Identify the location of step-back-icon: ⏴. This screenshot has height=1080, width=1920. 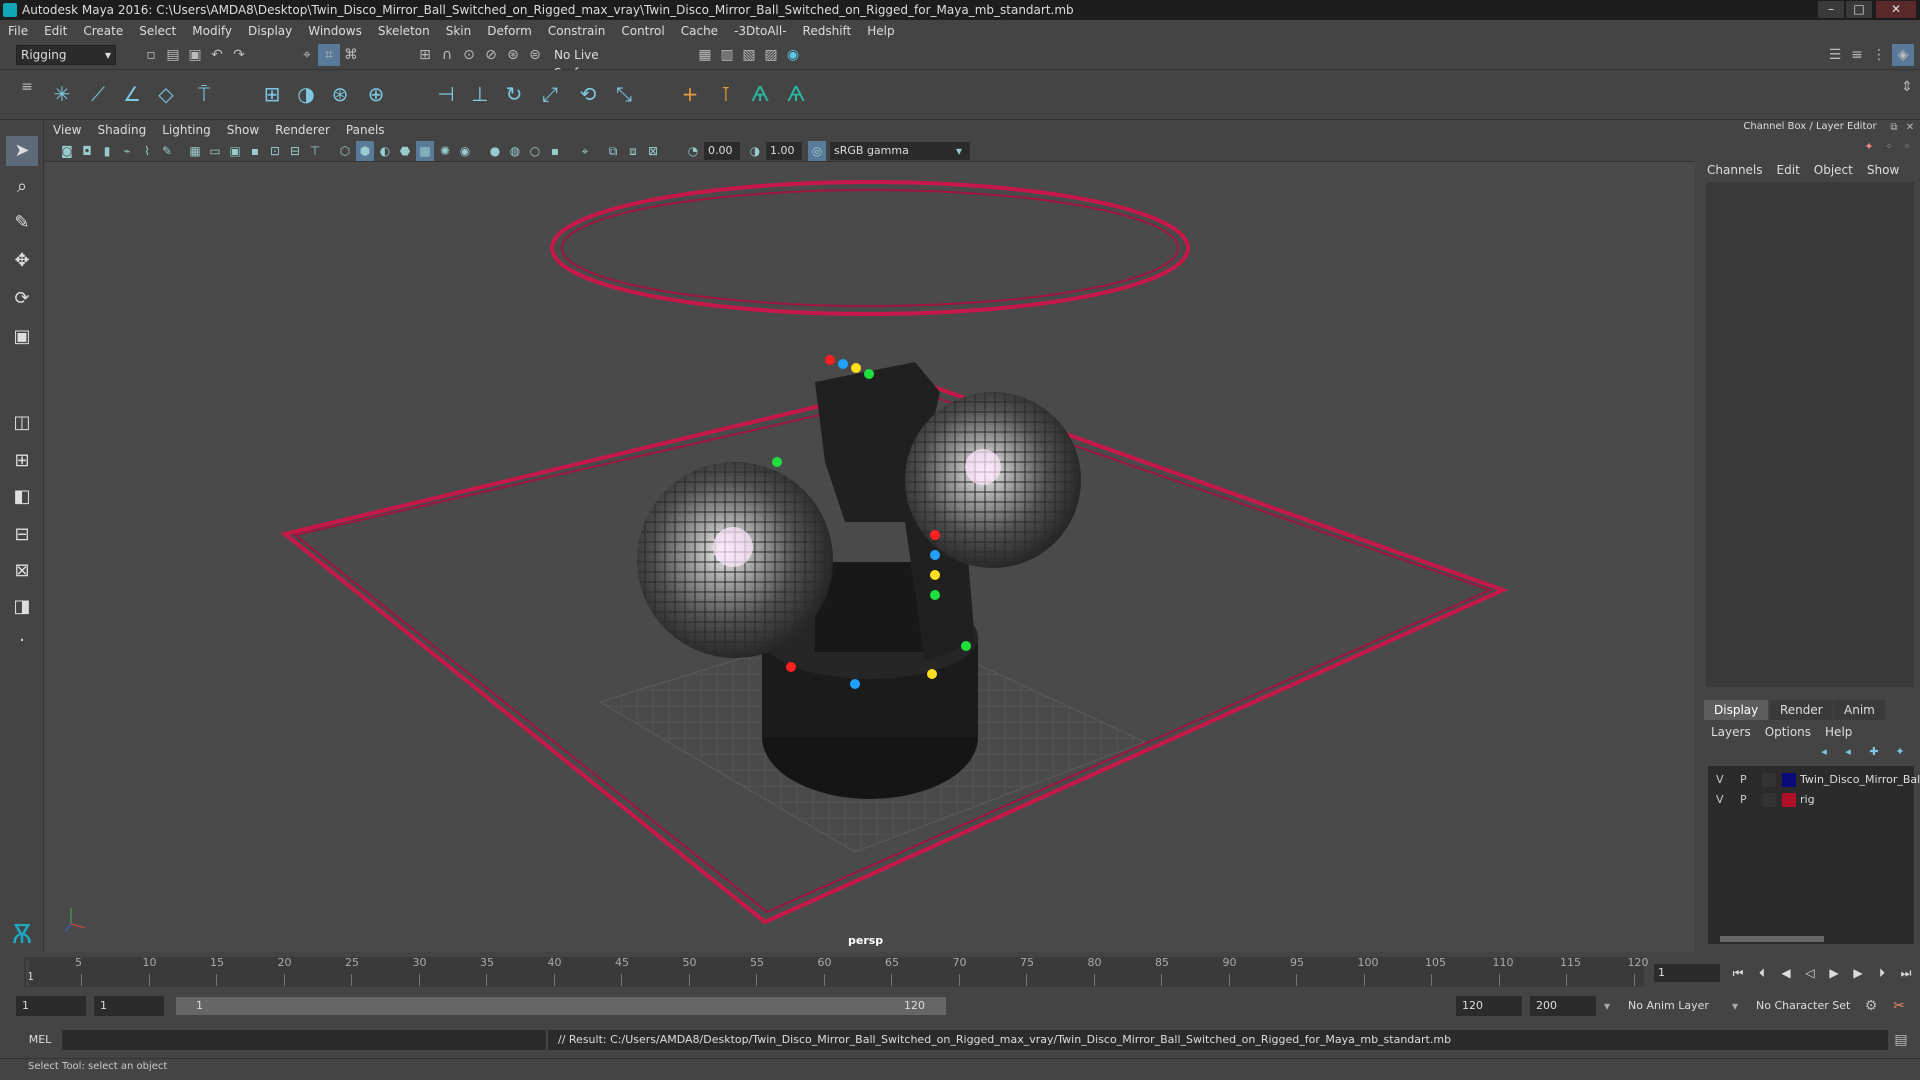
(1762, 973).